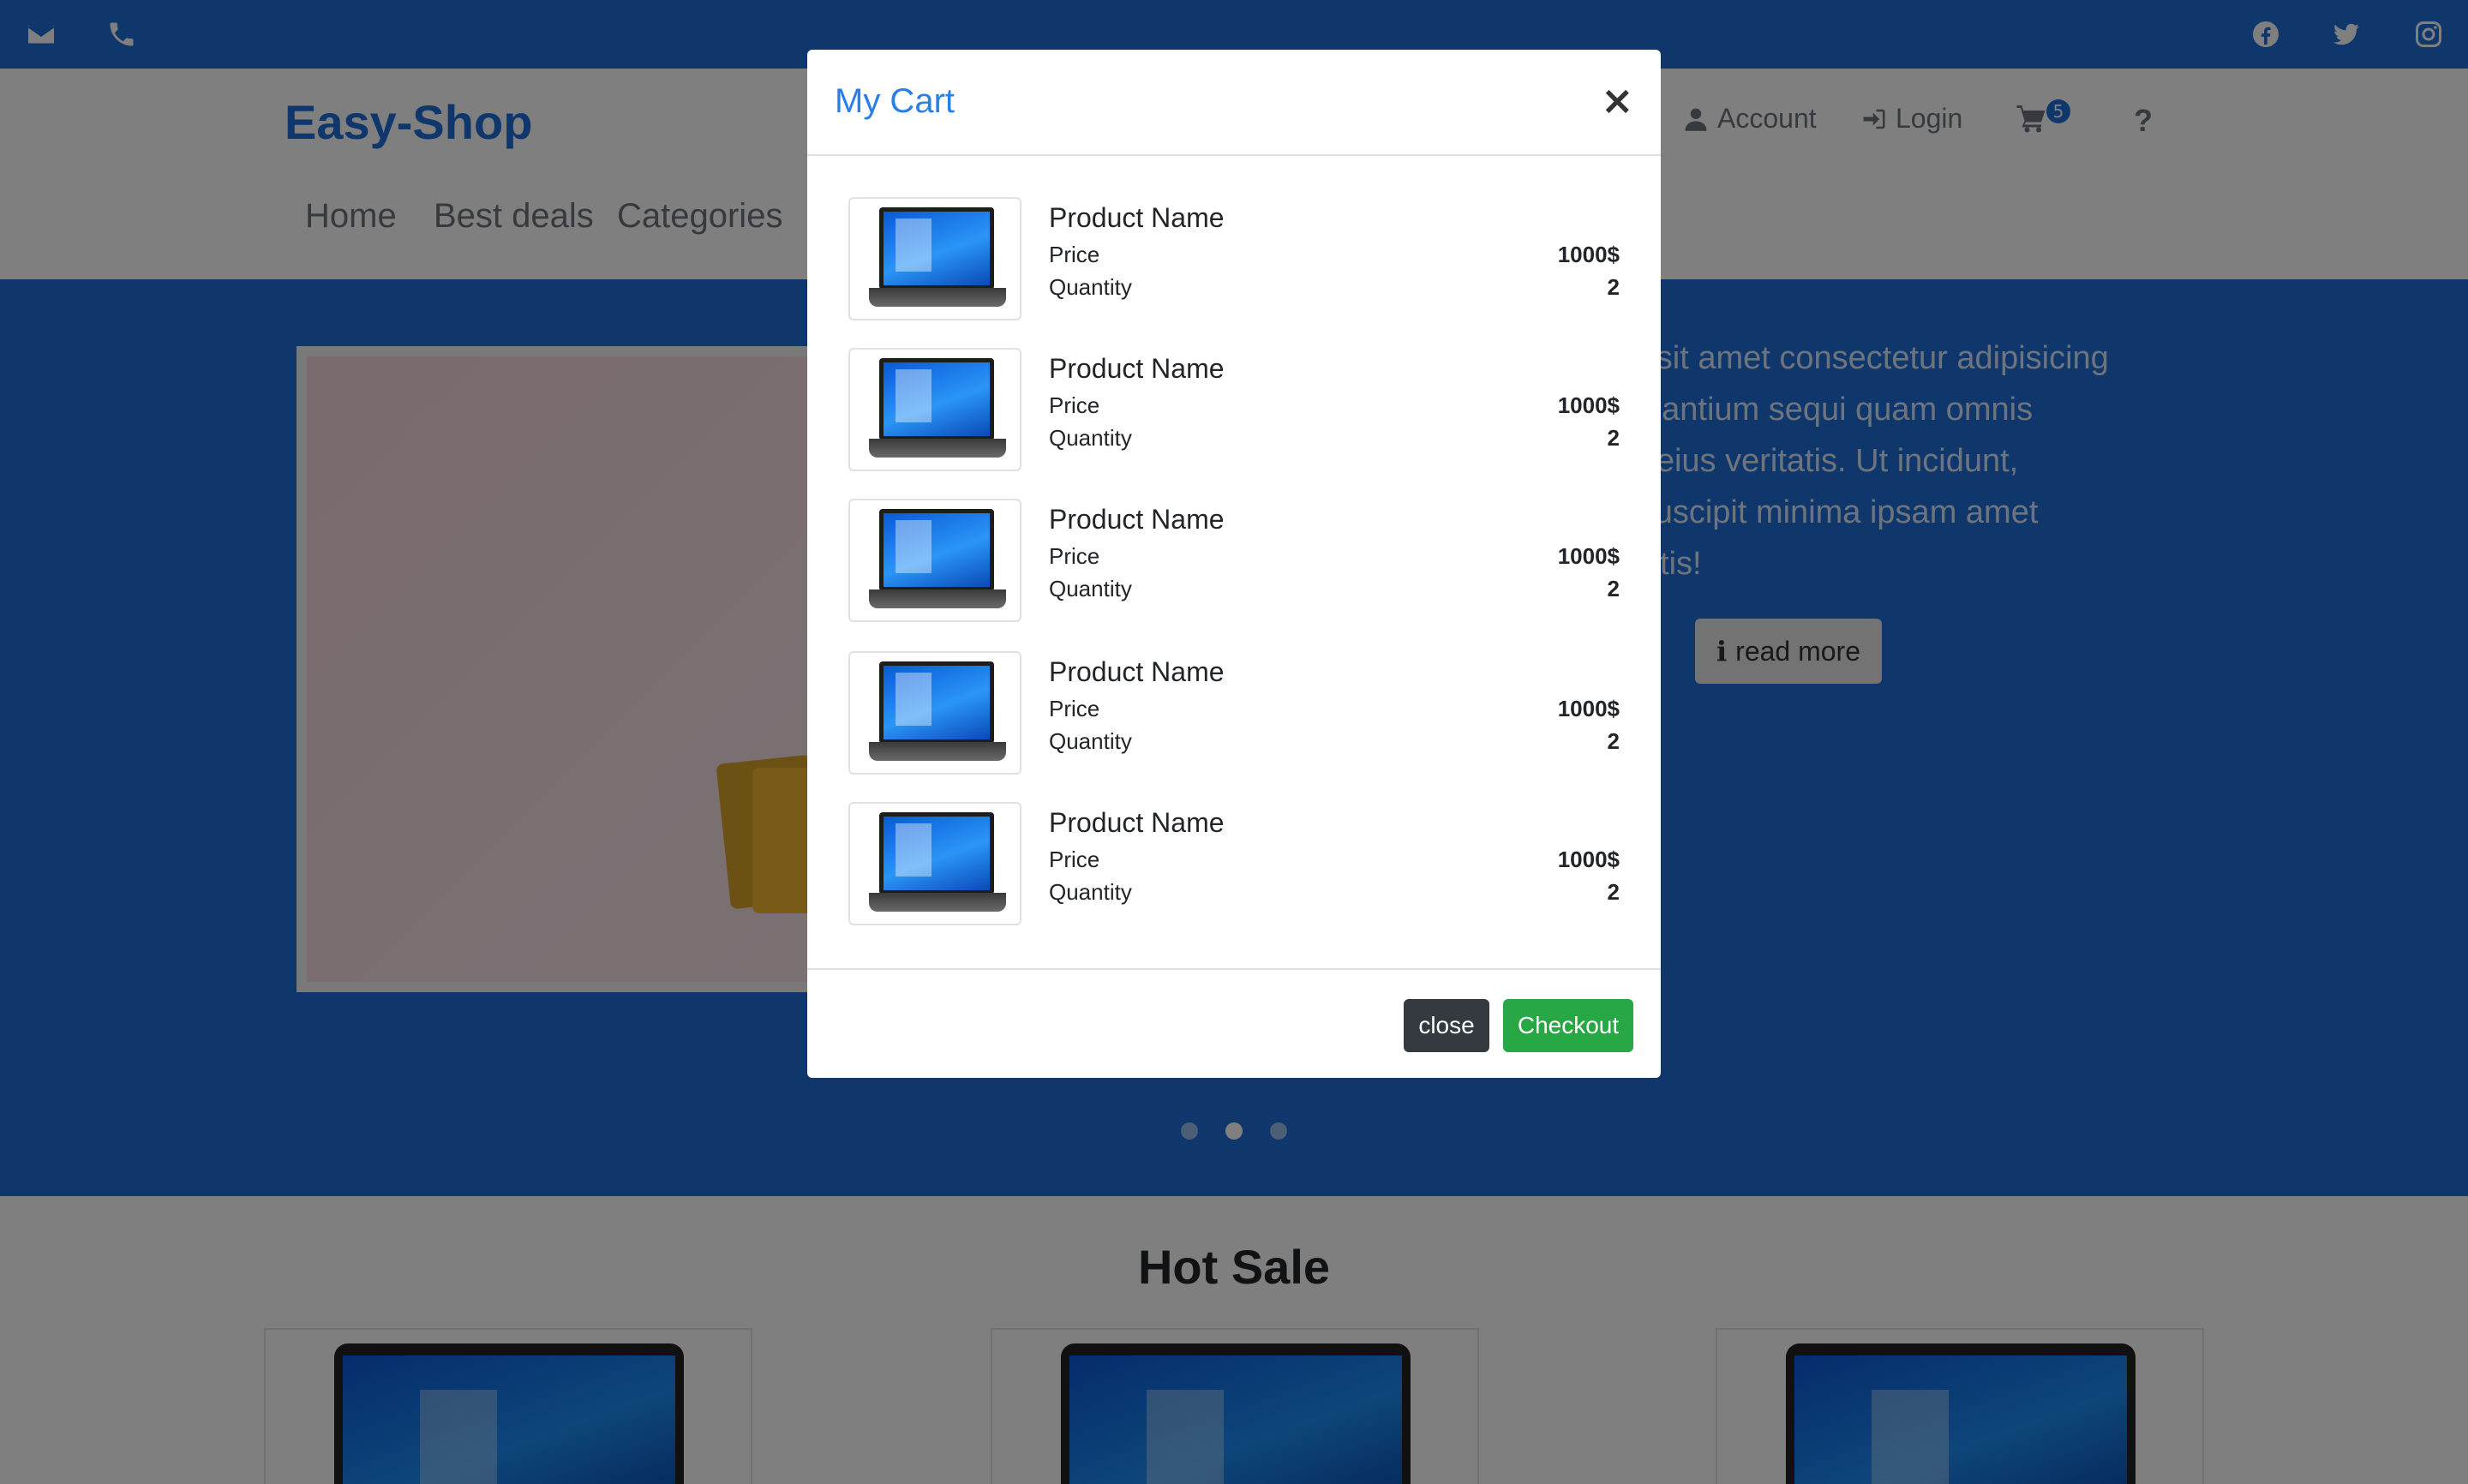 This screenshot has width=2468, height=1484. Describe the element at coordinates (895, 101) in the screenshot. I see `modal-title: My Cart` at that location.